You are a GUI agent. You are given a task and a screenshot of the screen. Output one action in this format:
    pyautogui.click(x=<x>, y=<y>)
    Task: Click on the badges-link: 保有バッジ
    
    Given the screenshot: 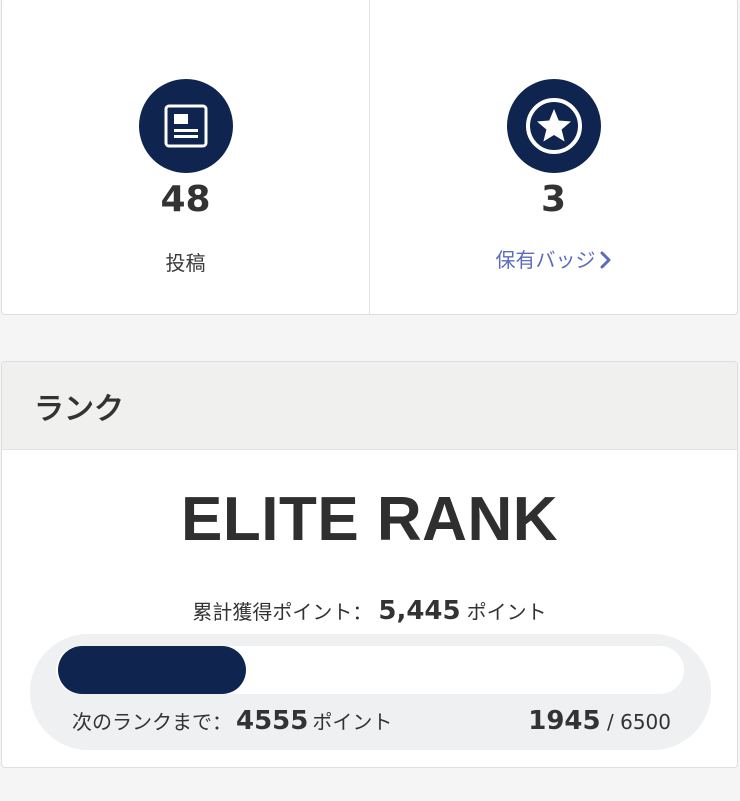 What is the action you would take?
    pyautogui.click(x=553, y=259)
    